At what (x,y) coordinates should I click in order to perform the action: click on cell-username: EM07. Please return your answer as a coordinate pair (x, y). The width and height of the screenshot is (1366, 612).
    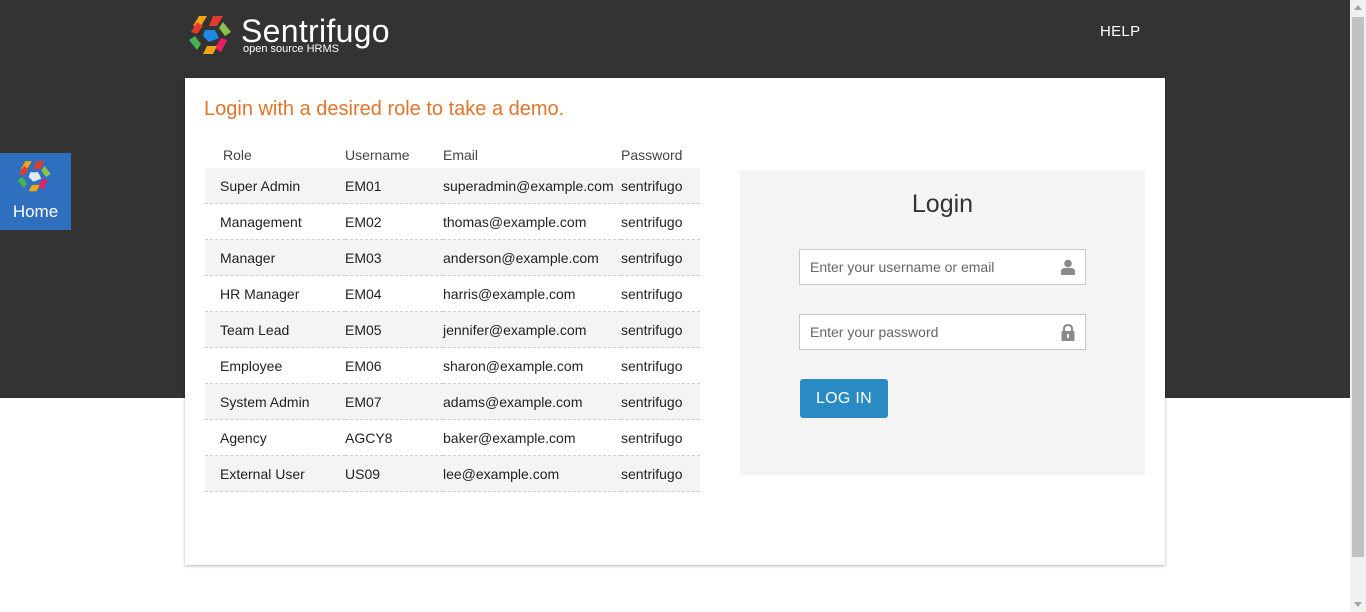
    Looking at the image, I should click on (394, 401).